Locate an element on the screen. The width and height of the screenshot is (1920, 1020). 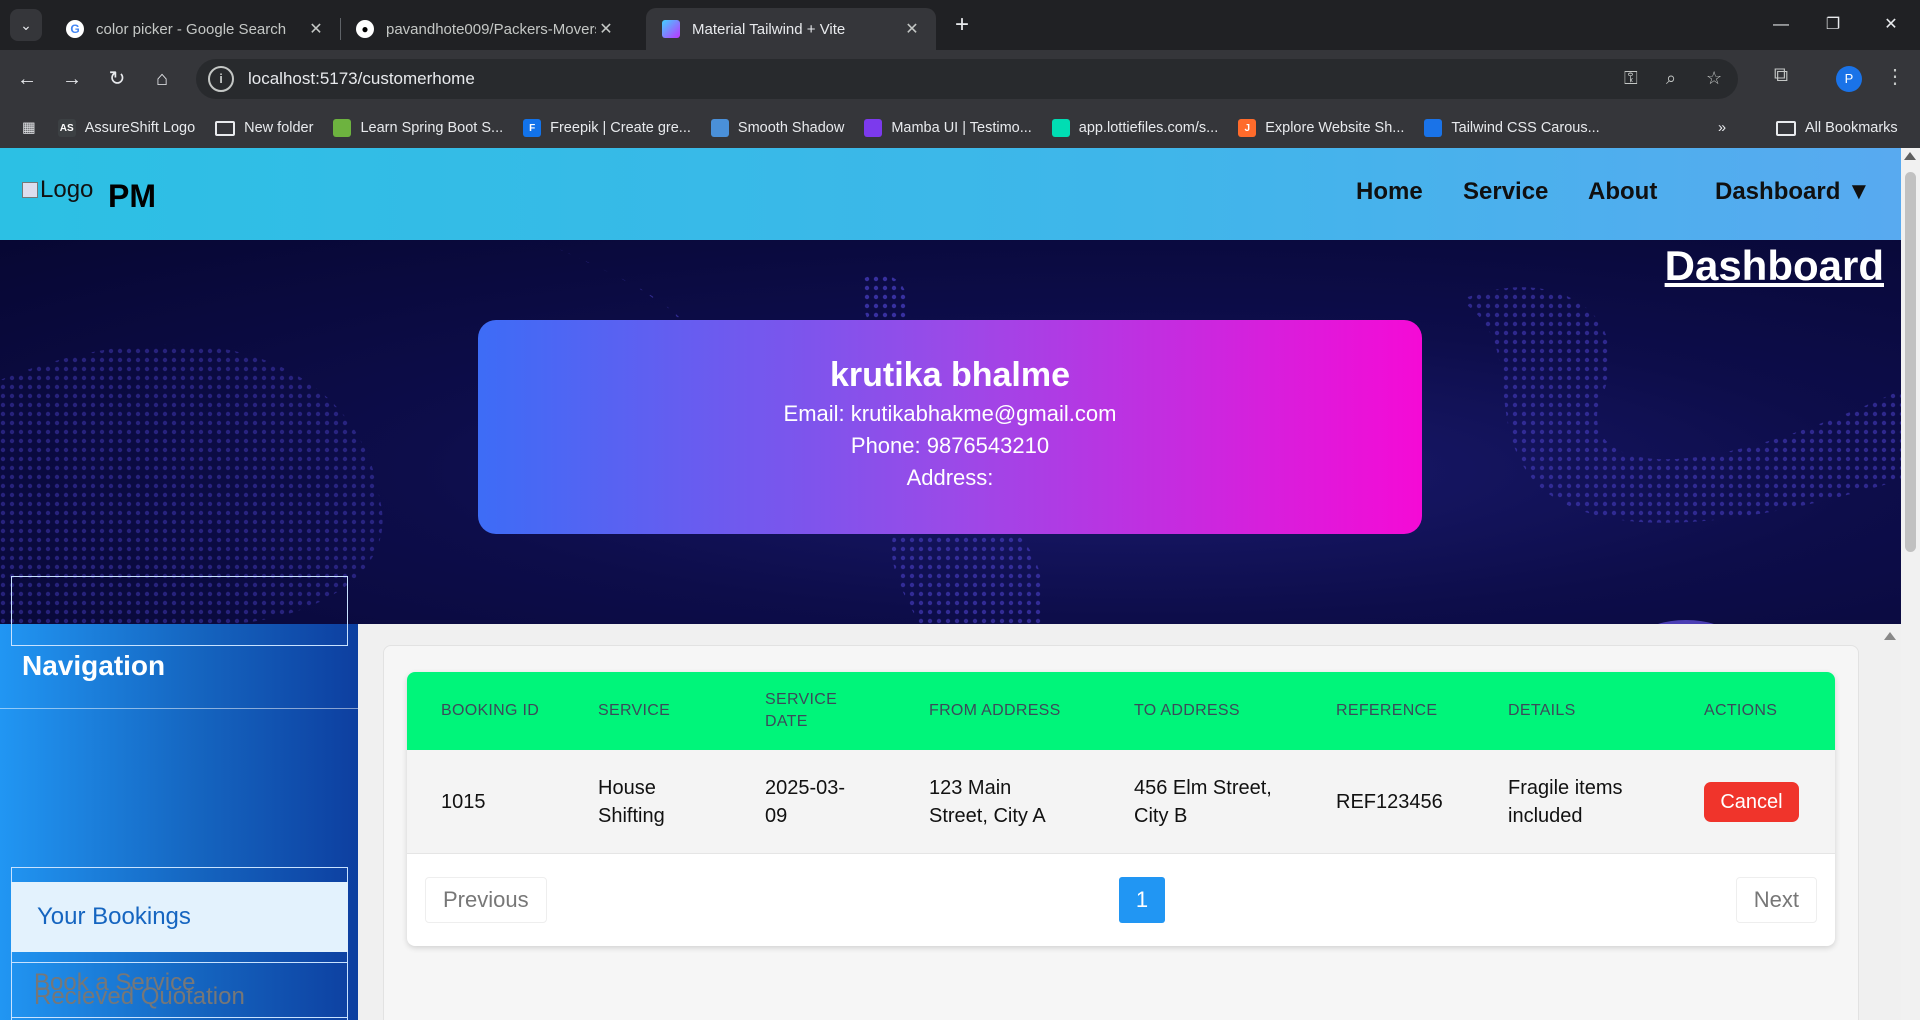
sidebar-item-login-form-box is located at coordinates (179, 611).